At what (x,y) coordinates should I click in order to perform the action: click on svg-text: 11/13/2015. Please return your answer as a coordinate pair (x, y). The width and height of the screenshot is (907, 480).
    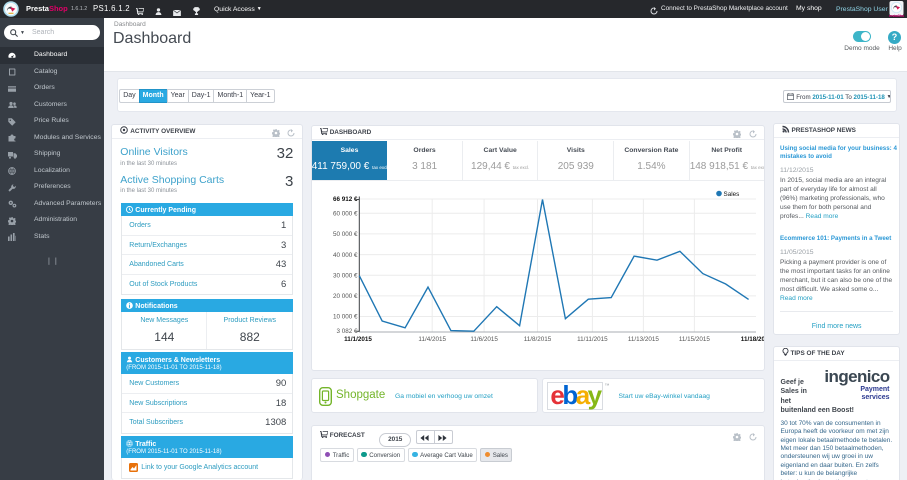
    Looking at the image, I should click on (644, 339).